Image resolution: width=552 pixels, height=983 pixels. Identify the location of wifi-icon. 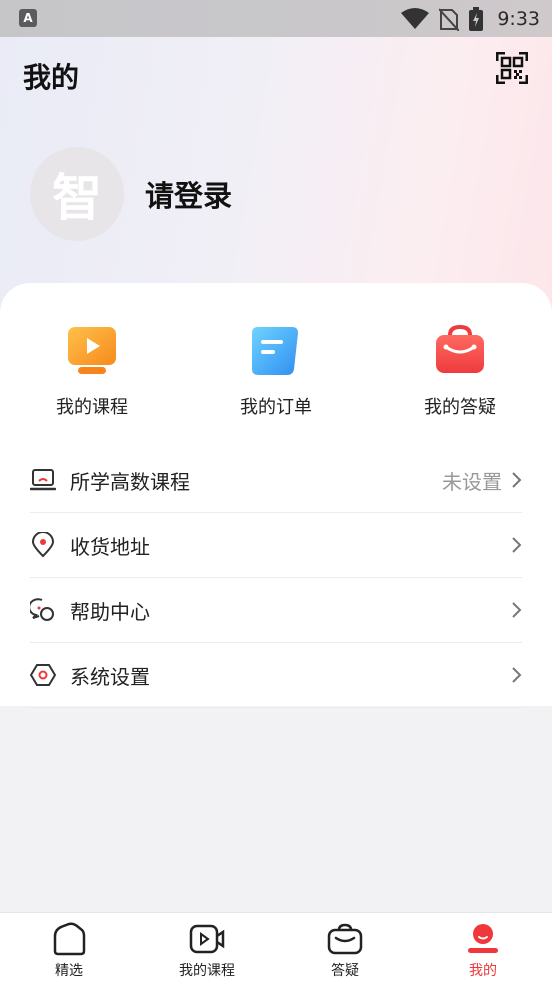
(415, 18).